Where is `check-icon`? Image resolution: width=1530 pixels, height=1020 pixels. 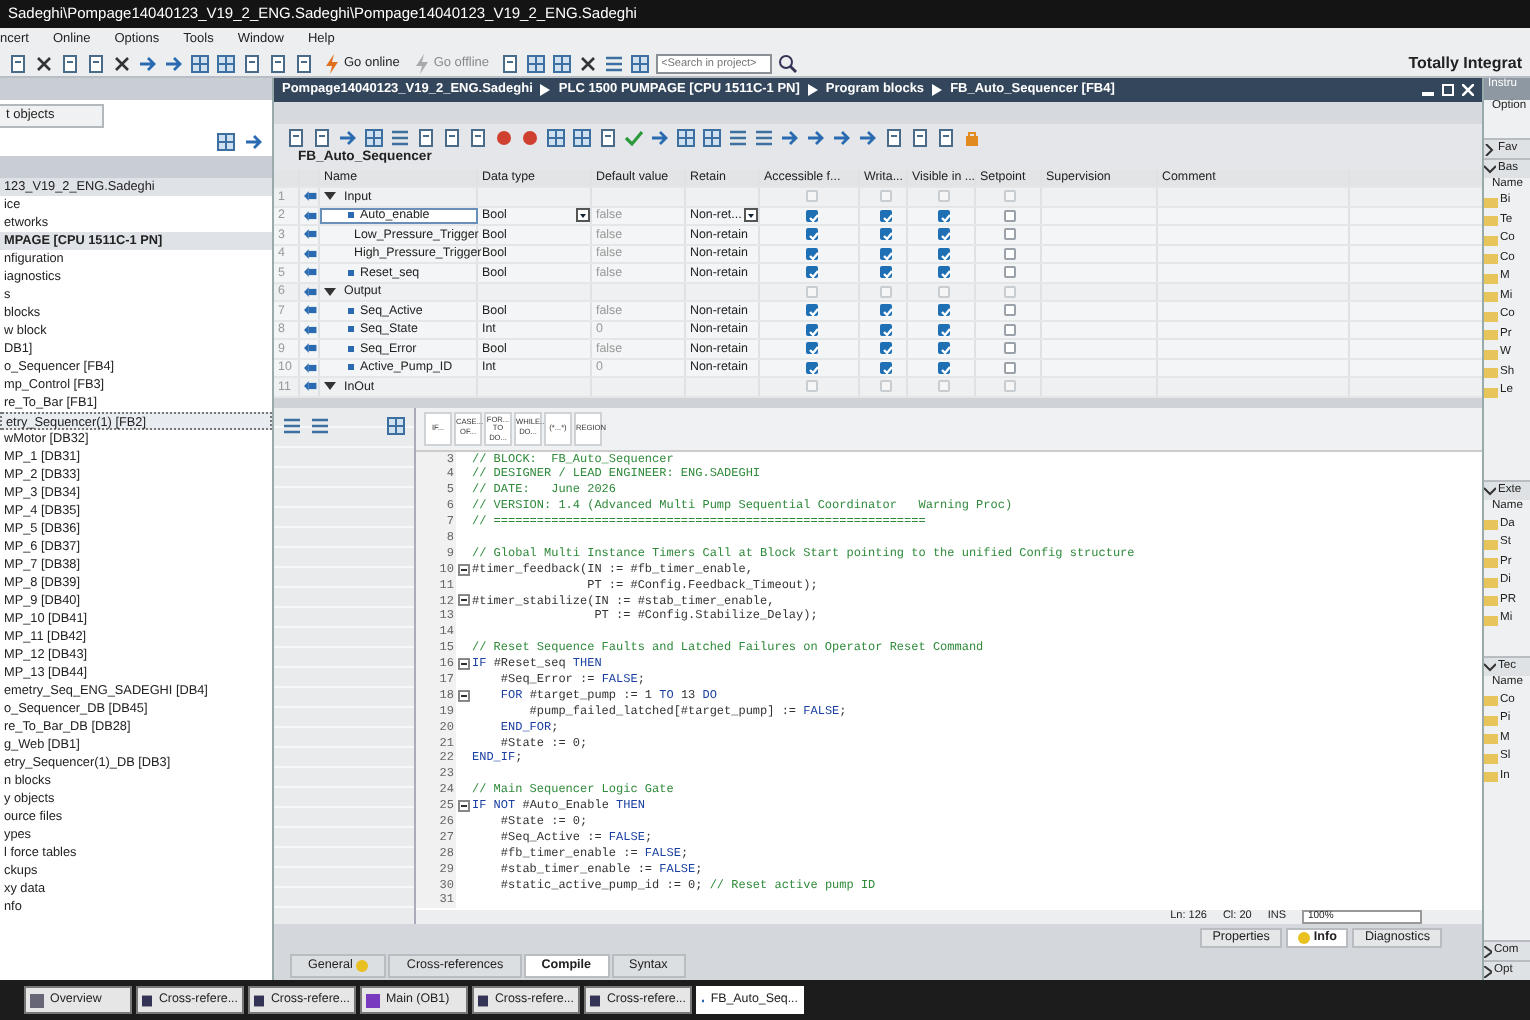 check-icon is located at coordinates (634, 137).